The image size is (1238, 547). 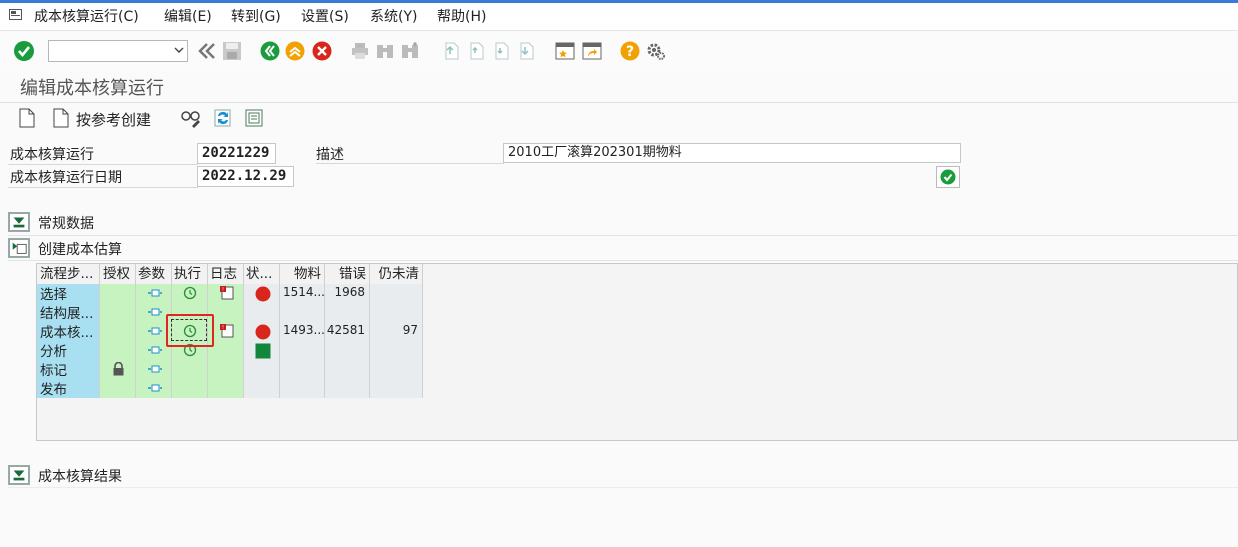 I want to click on enter-button, so click(x=24, y=51).